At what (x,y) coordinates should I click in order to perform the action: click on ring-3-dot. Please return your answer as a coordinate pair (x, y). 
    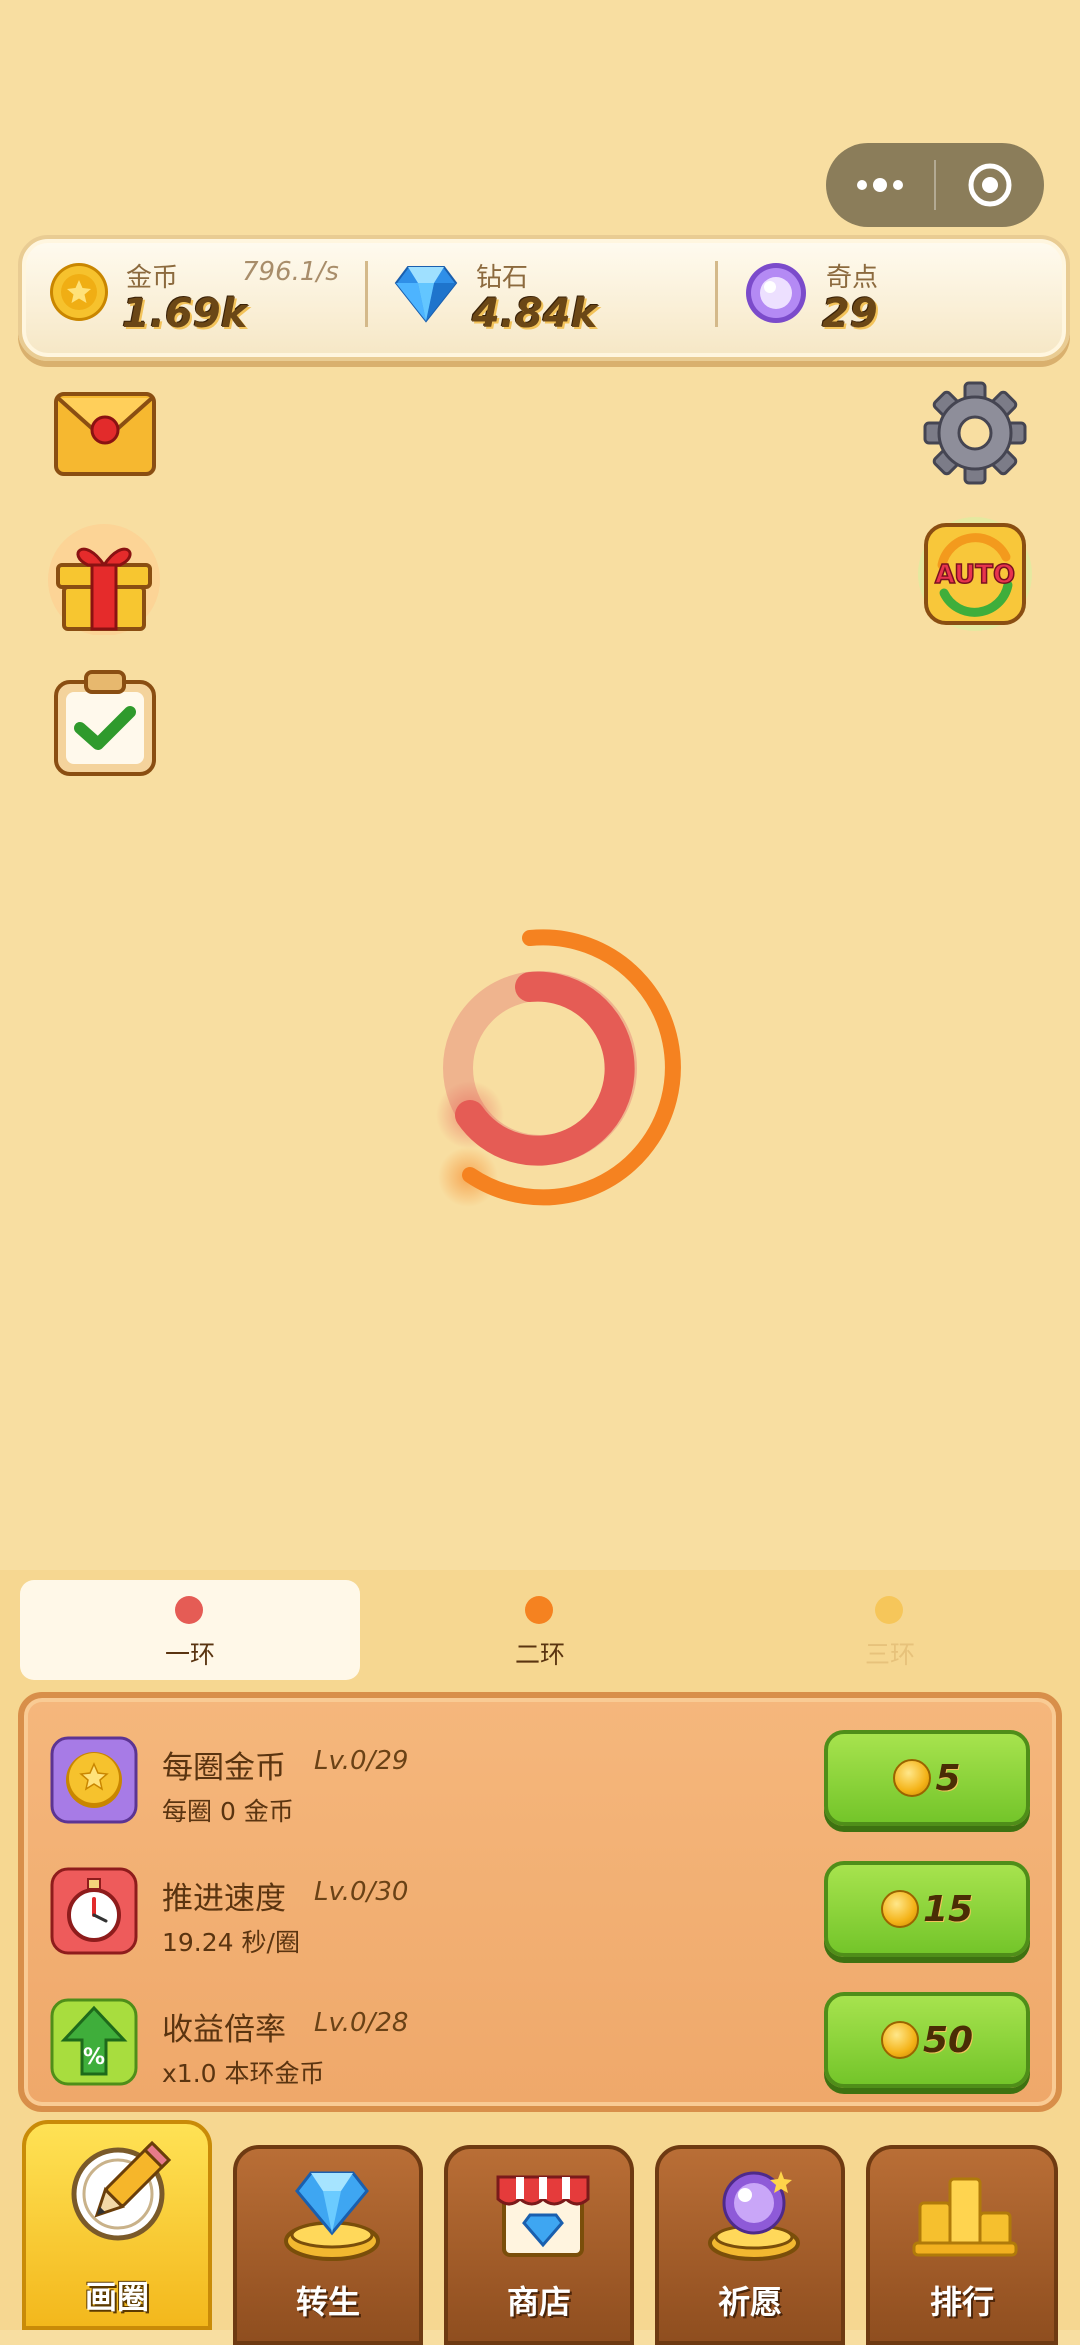
    Looking at the image, I should click on (889, 1610).